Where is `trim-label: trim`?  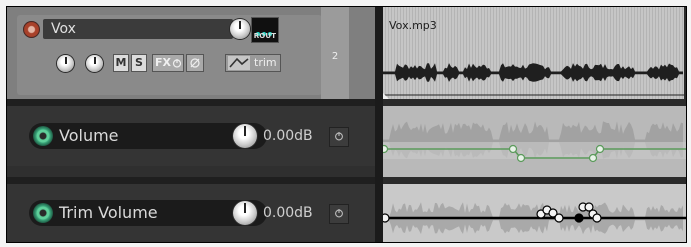 trim-label: trim is located at coordinates (265, 62).